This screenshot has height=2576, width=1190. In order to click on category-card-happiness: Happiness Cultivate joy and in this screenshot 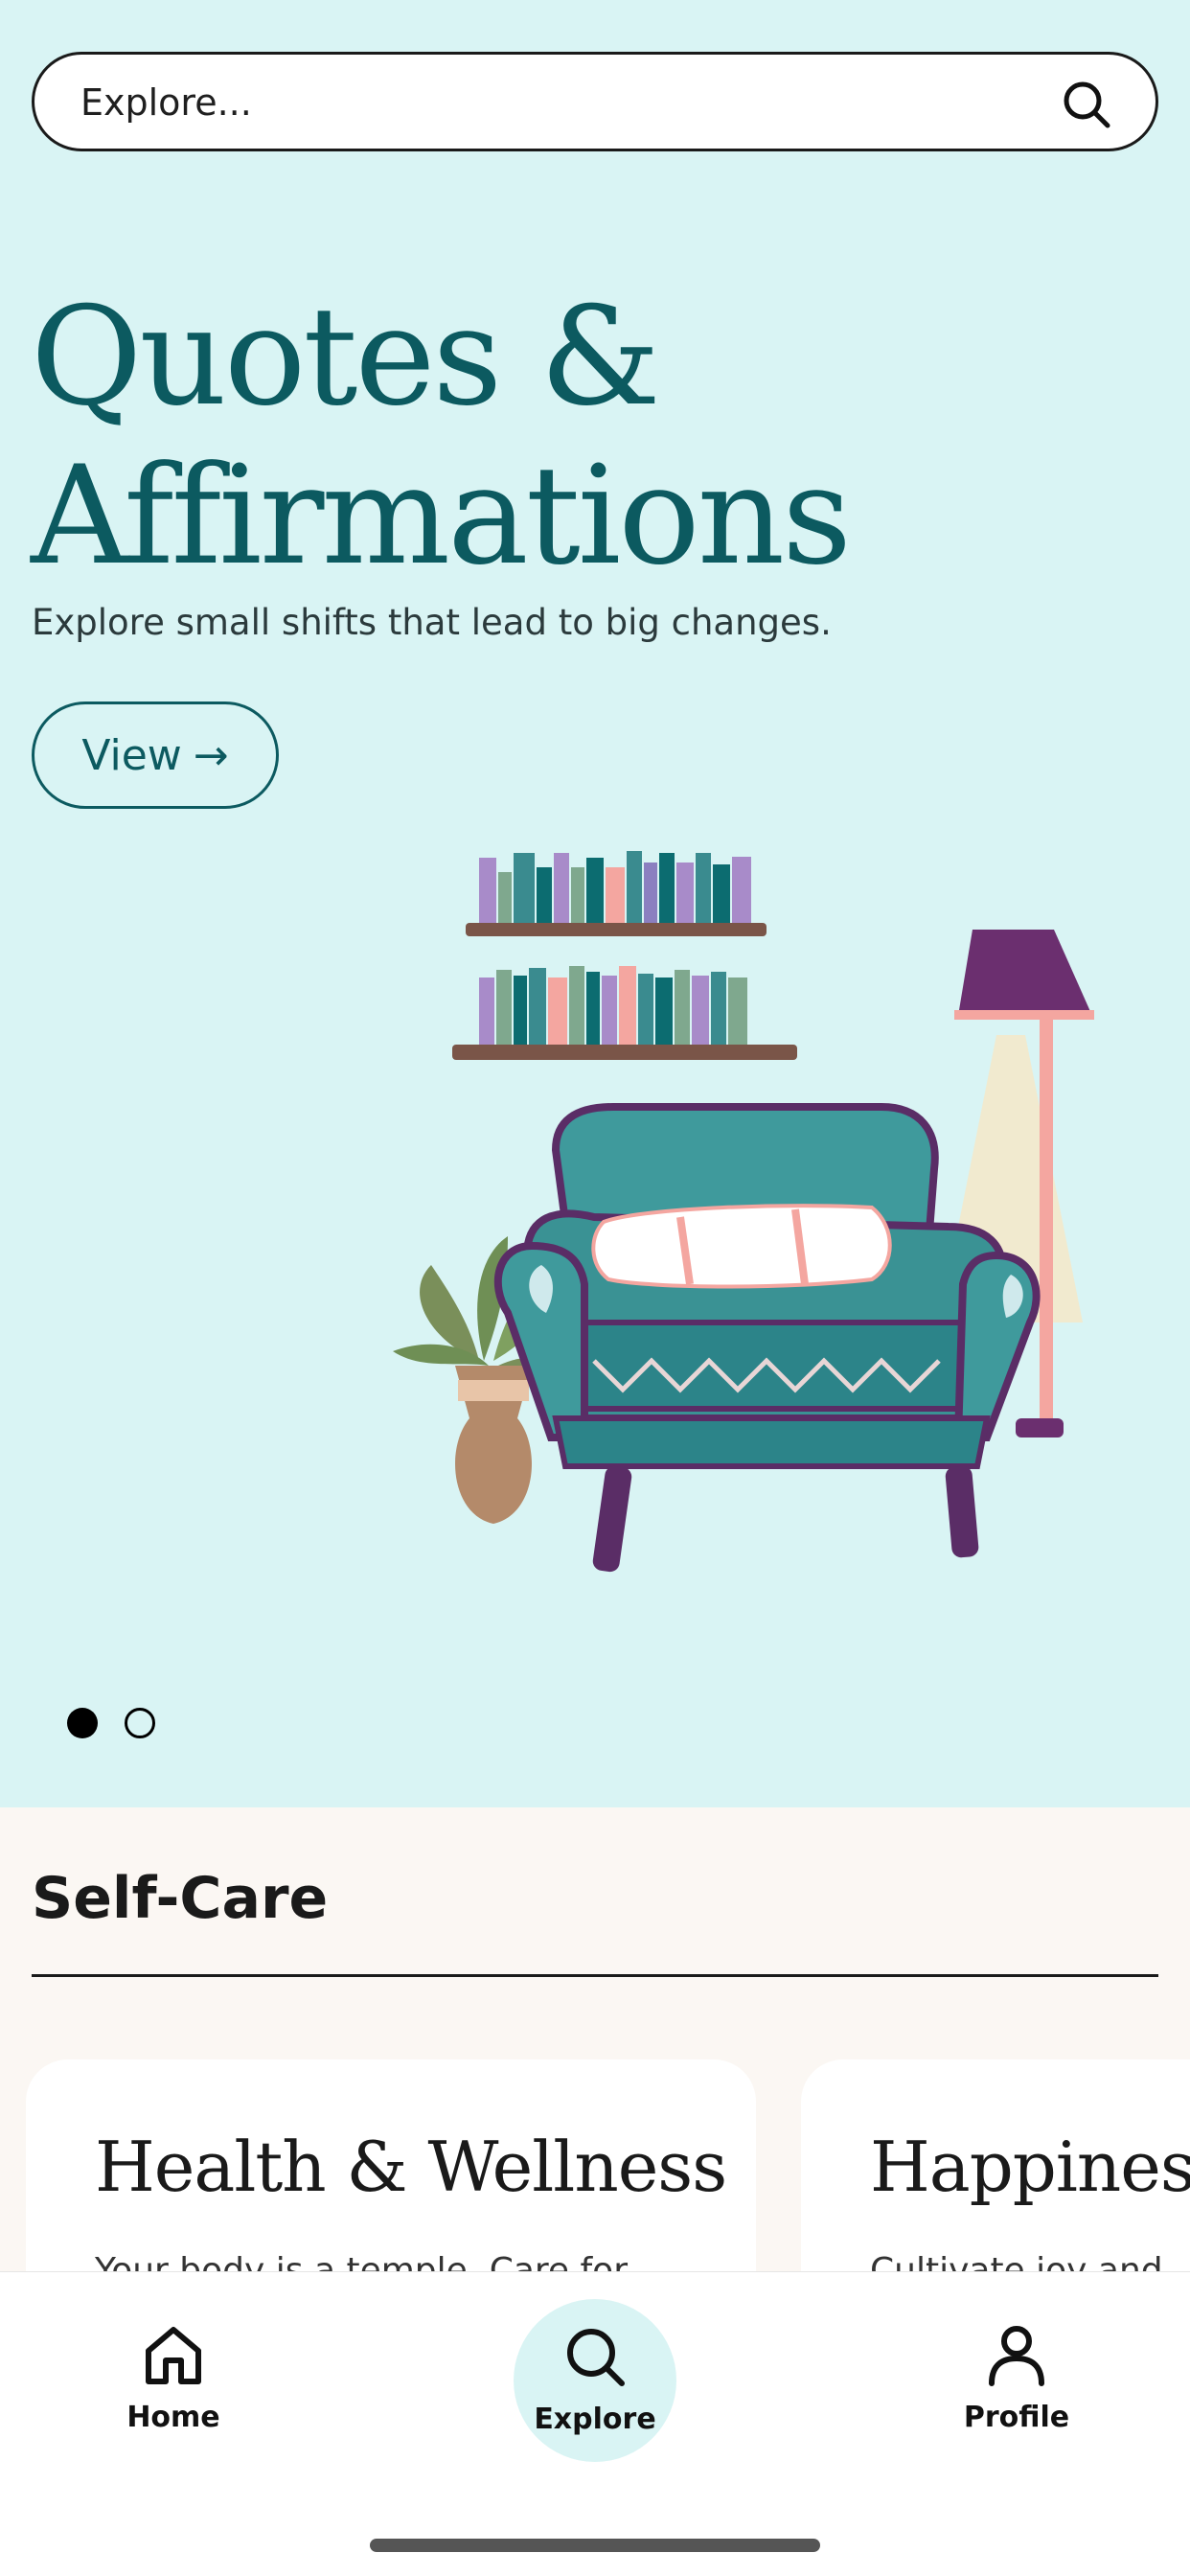, I will do `click(996, 2165)`.